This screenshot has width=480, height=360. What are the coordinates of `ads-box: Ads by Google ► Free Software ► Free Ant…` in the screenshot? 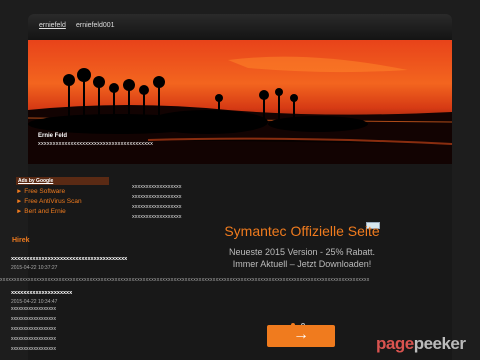 It's located at (62, 196).